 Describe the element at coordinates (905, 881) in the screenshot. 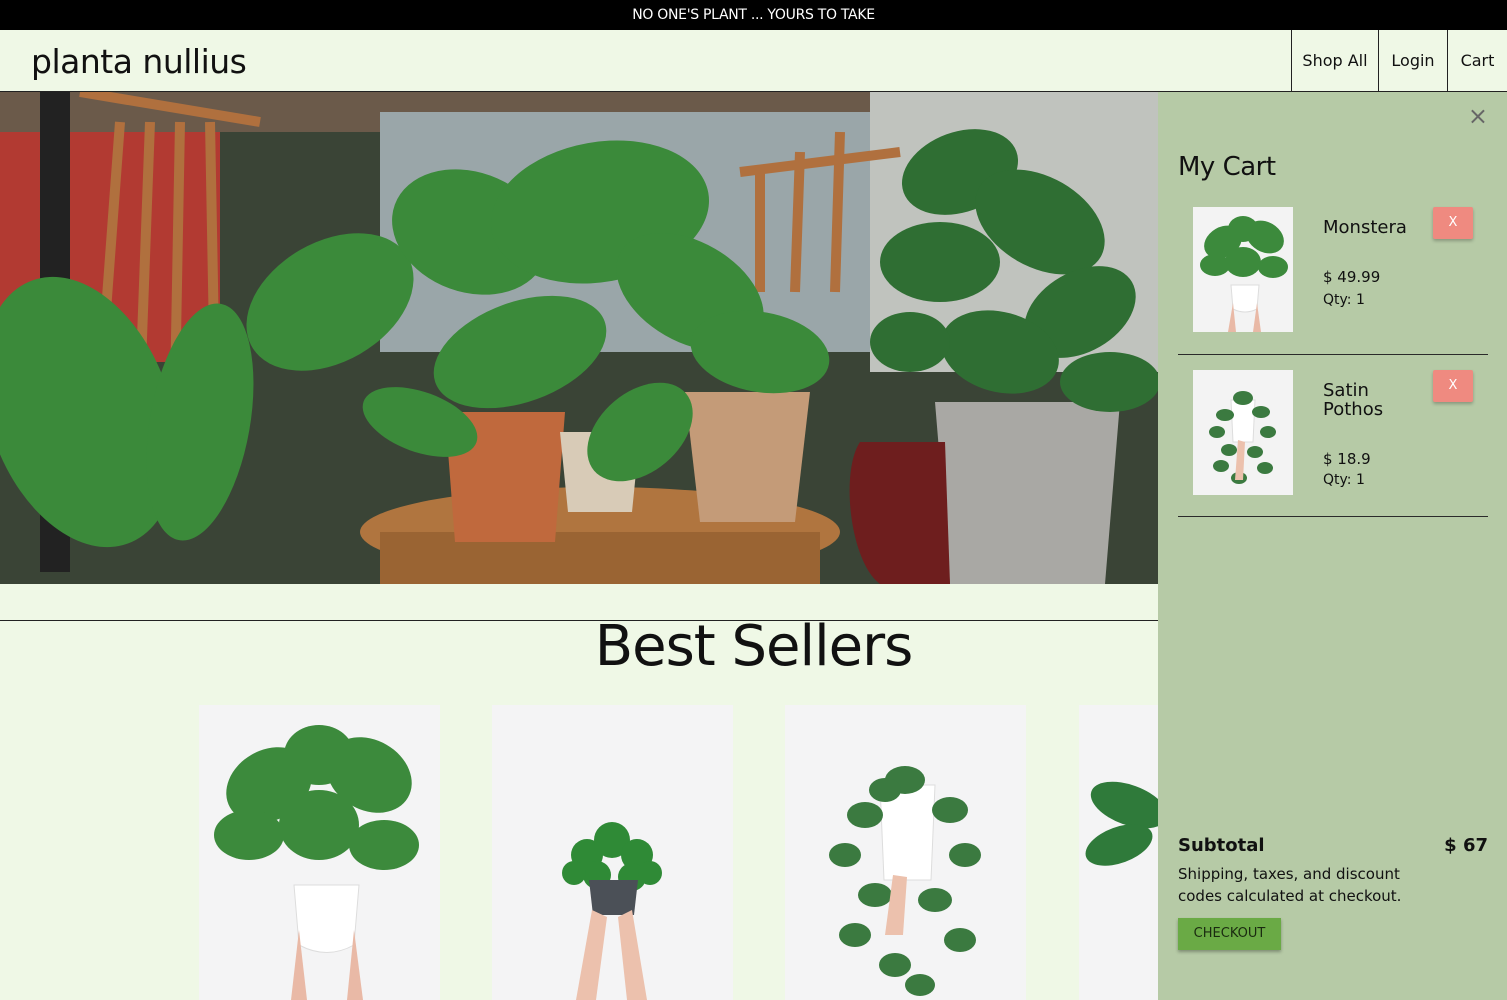

I see `product-image-satin-pothos` at that location.